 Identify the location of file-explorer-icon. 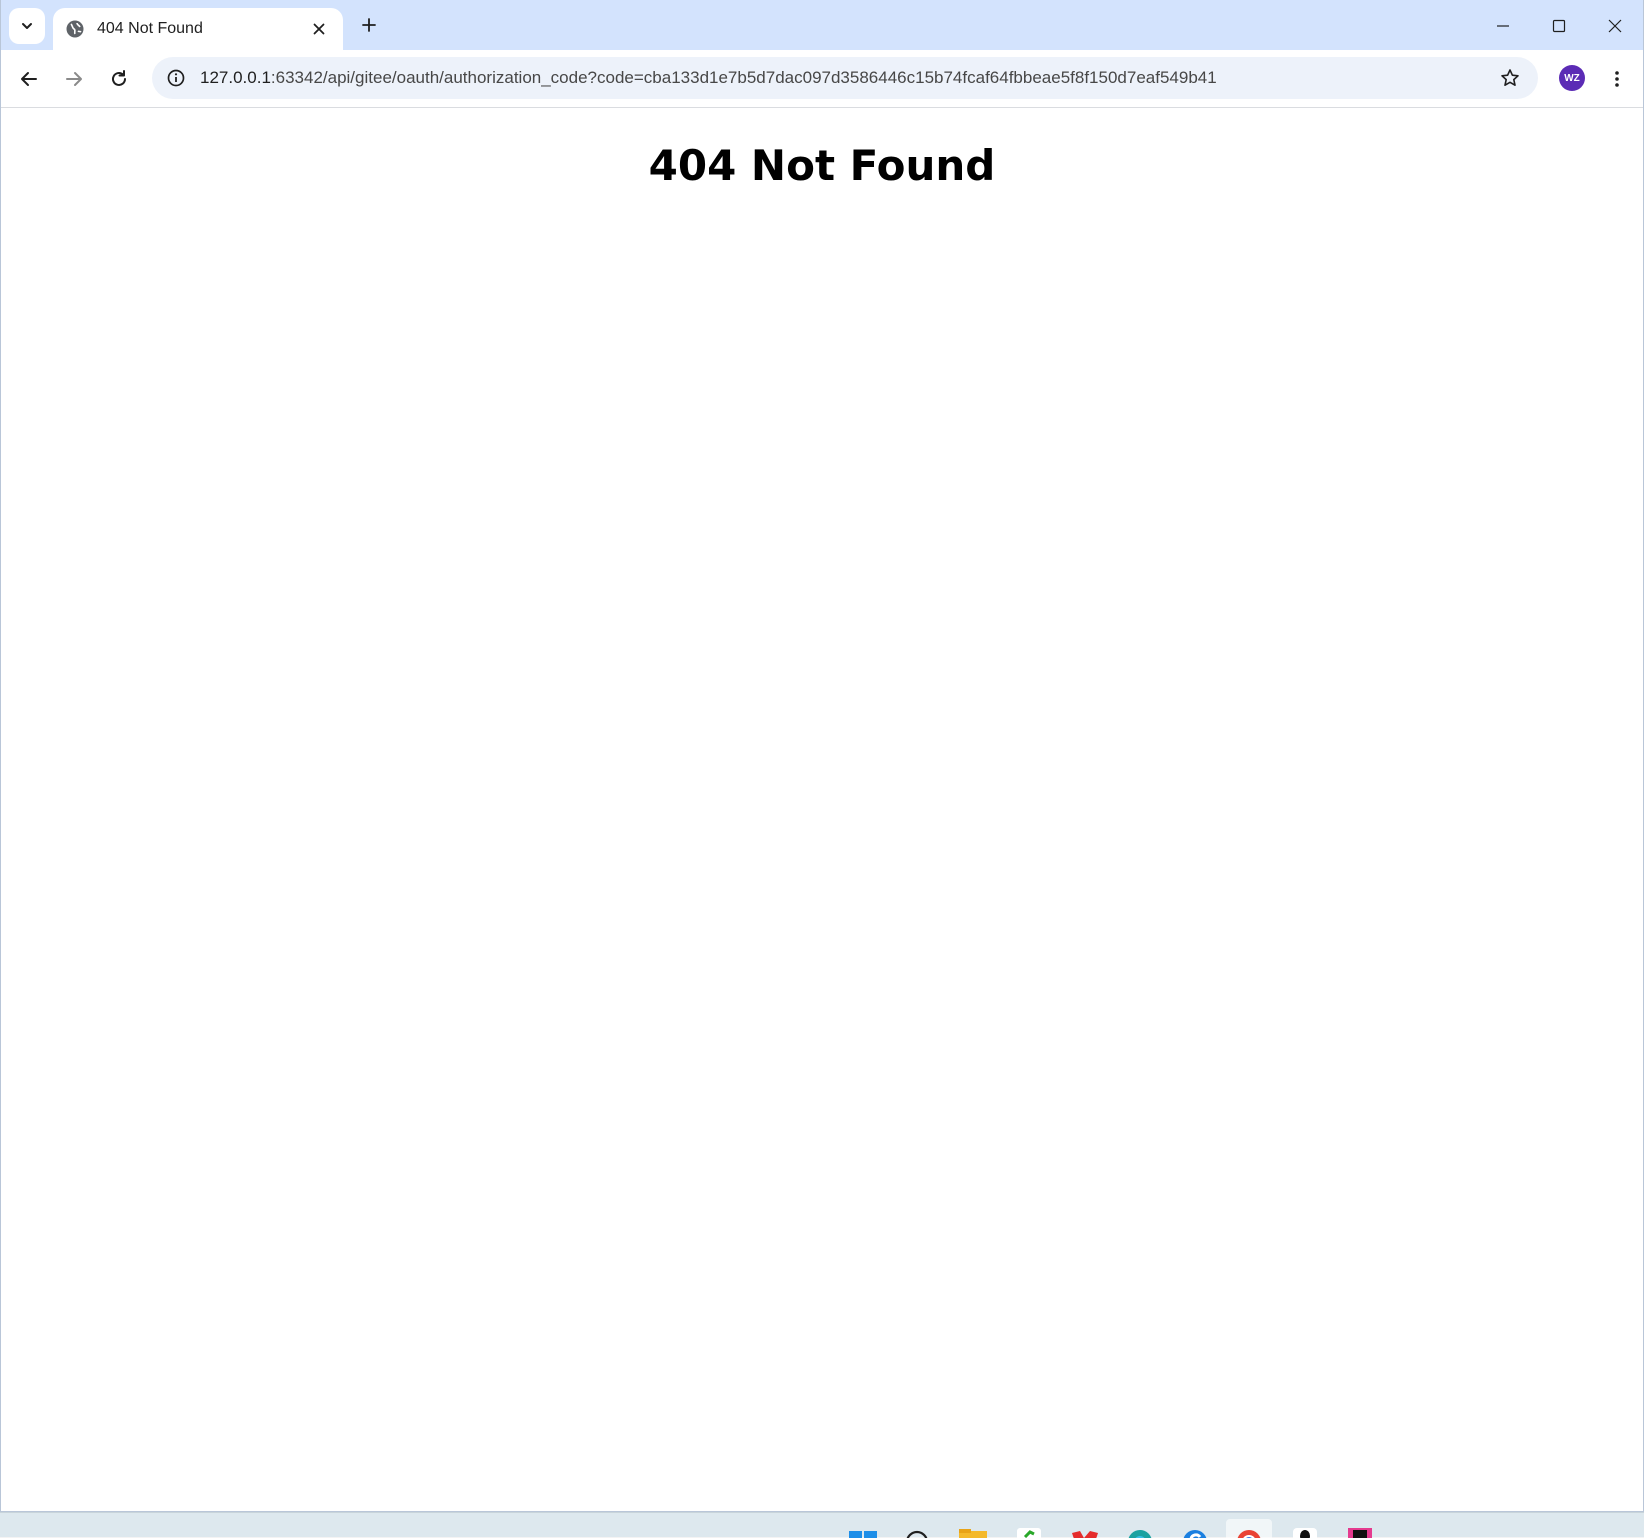
(973, 1528).